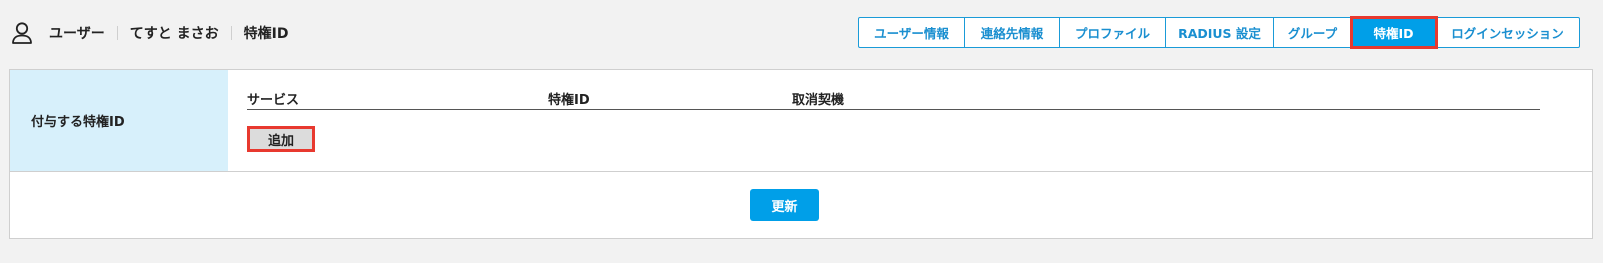 This screenshot has height=263, width=1603. Describe the element at coordinates (273, 100) in the screenshot. I see `column-service: サービス` at that location.